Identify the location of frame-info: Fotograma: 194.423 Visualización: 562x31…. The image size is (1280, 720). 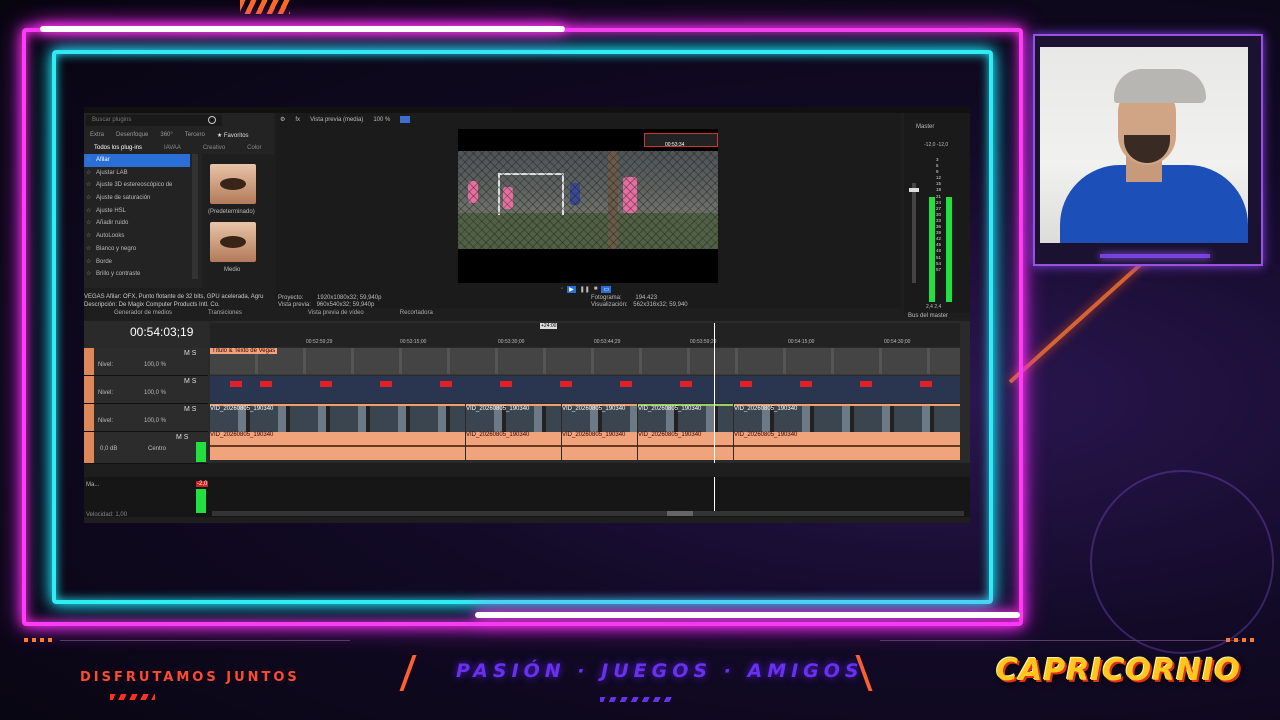
(639, 301).